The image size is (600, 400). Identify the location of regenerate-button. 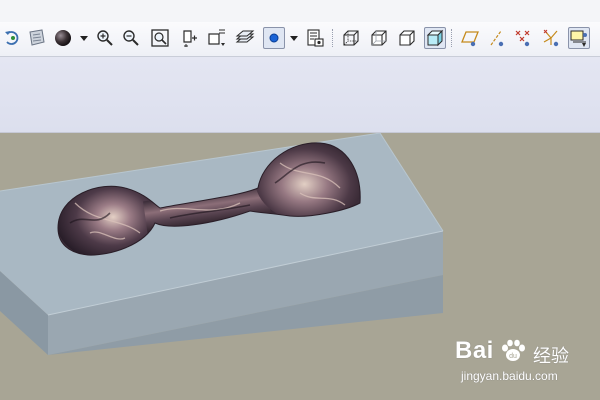
(13, 38).